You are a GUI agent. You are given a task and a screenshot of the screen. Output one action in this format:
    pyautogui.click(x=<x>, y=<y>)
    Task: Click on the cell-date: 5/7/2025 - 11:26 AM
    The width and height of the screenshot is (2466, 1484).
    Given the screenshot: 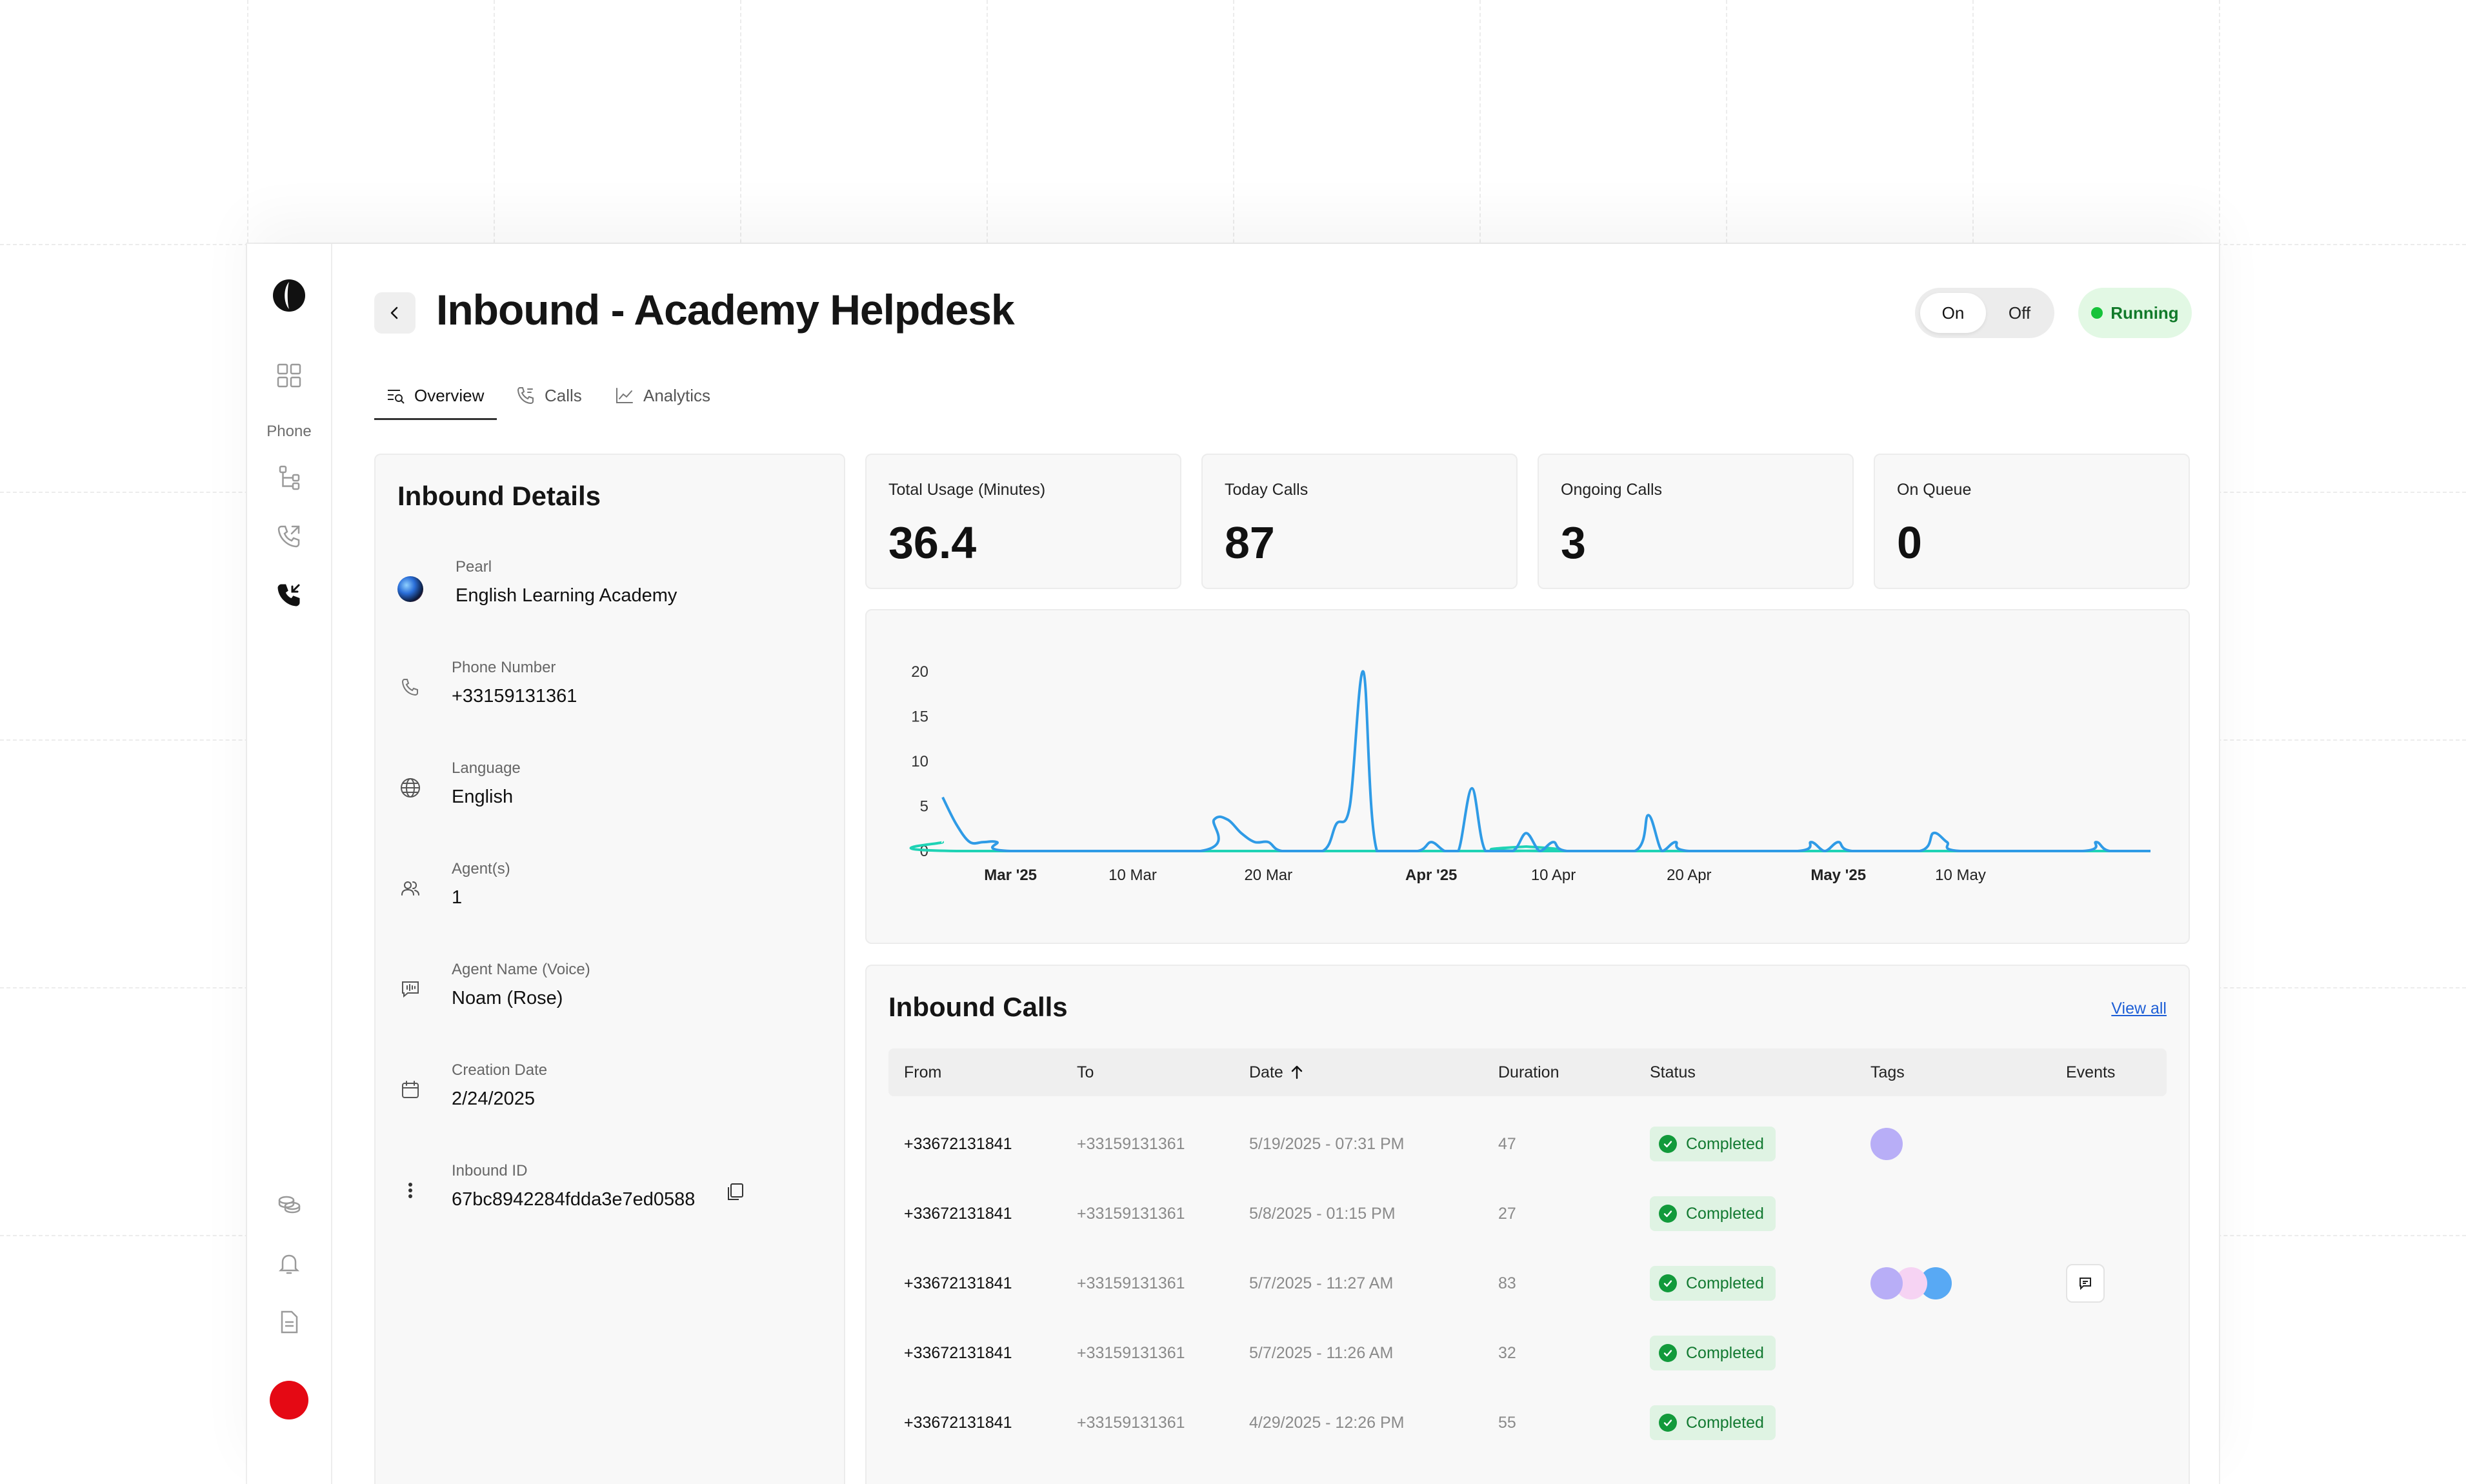 What is the action you would take?
    pyautogui.click(x=1321, y=1352)
    